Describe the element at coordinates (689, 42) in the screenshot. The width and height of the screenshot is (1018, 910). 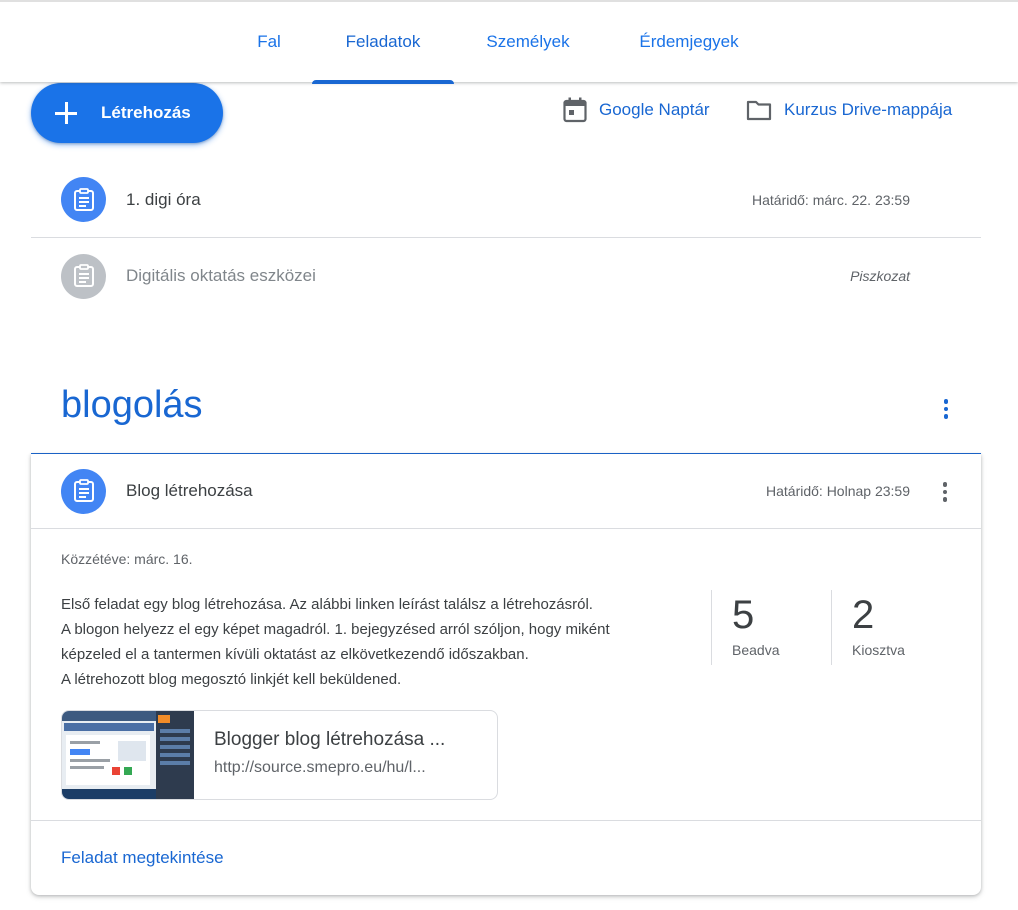
I see `tab-grades: Érdemjegyek` at that location.